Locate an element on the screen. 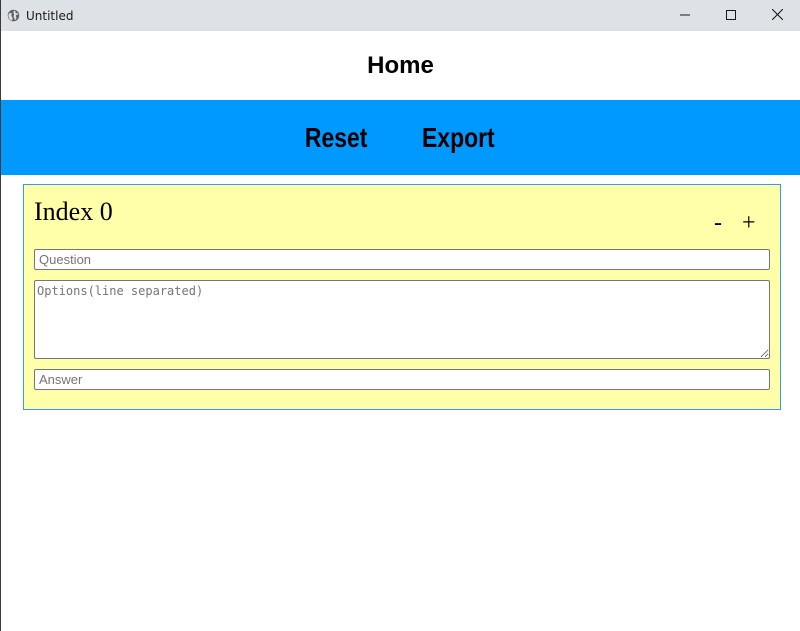 The height and width of the screenshot is (631, 800). question-input is located at coordinates (402, 259).